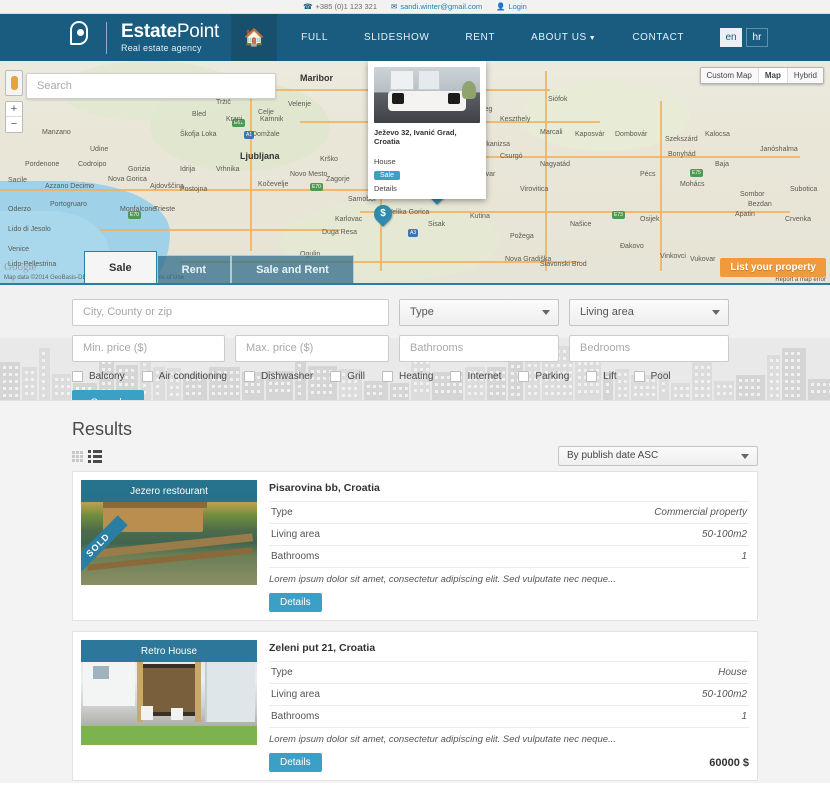 This screenshot has width=830, height=807. I want to click on zoom-out-button: −, so click(14, 124).